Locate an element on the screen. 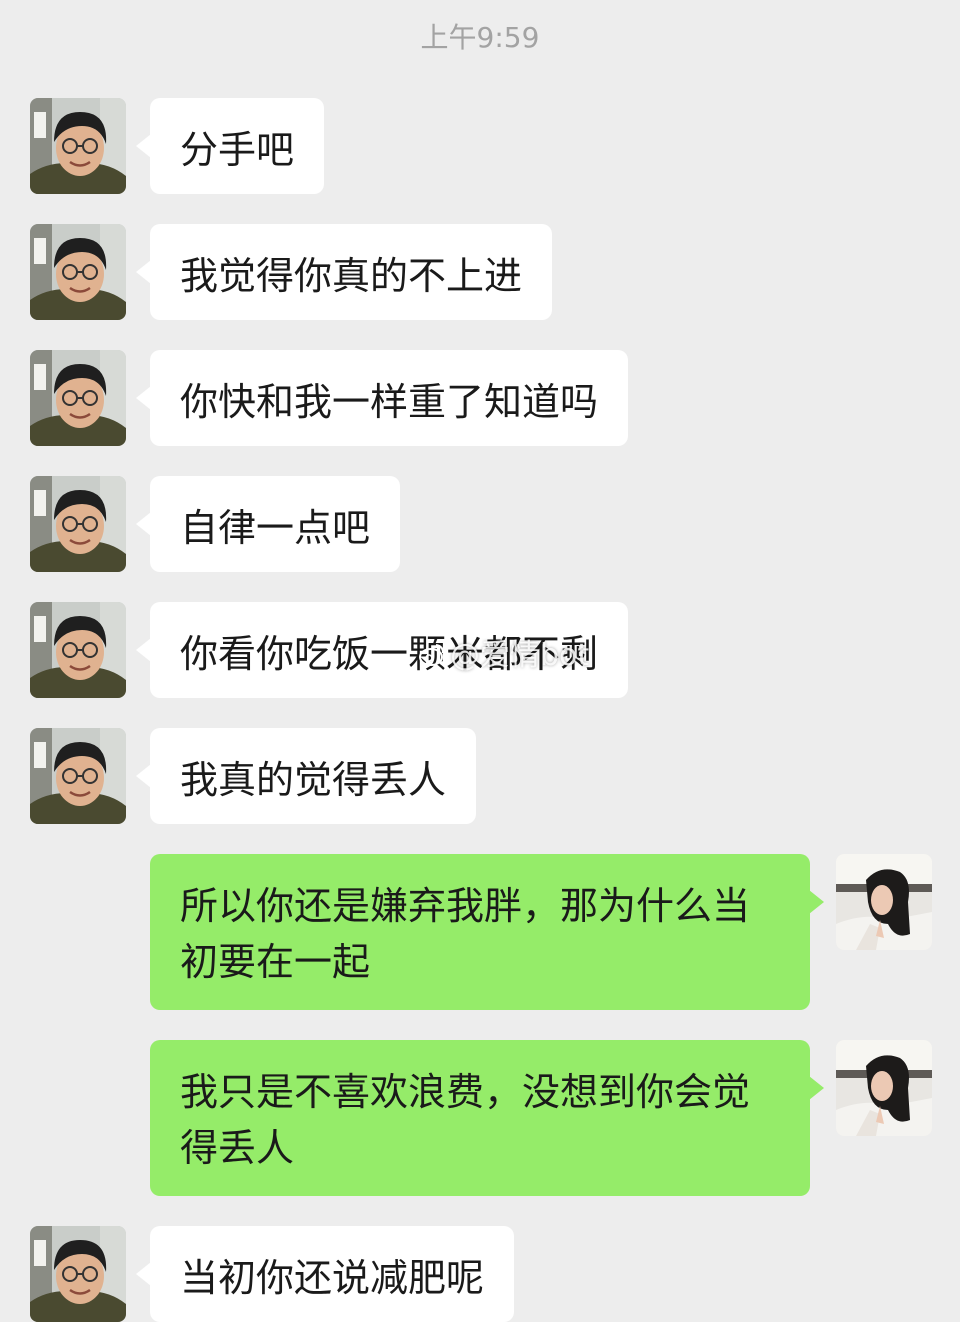 This screenshot has height=1322, width=960. message-text: 自律一点吧 is located at coordinates (275, 528).